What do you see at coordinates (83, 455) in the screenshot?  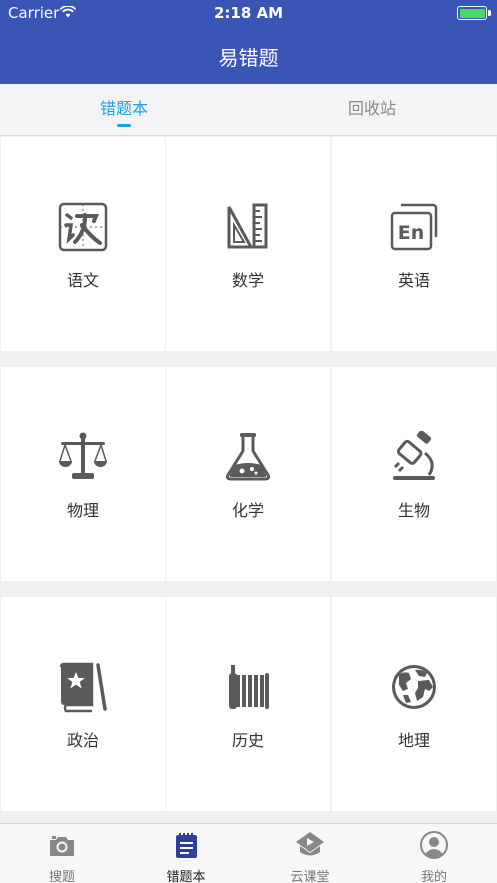 I see `physics-scale-icon` at bounding box center [83, 455].